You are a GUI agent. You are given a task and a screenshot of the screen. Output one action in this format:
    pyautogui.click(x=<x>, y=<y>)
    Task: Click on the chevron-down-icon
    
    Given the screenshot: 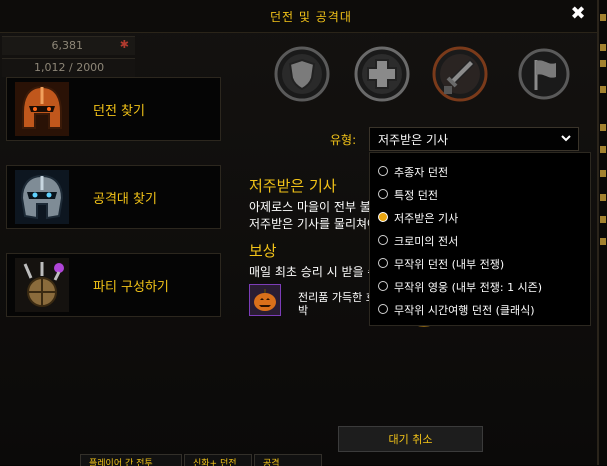 What is the action you would take?
    pyautogui.click(x=566, y=138)
    